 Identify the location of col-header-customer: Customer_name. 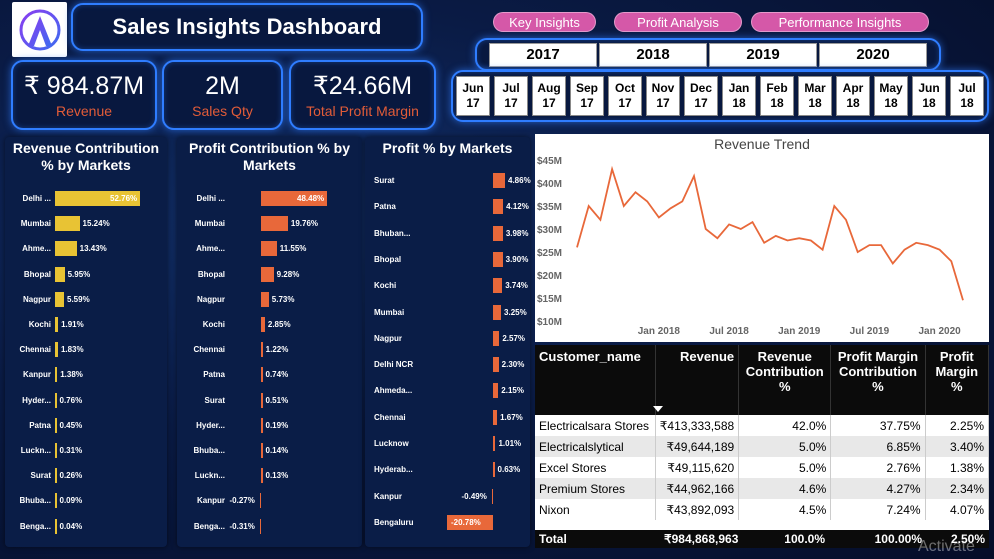
(595, 380).